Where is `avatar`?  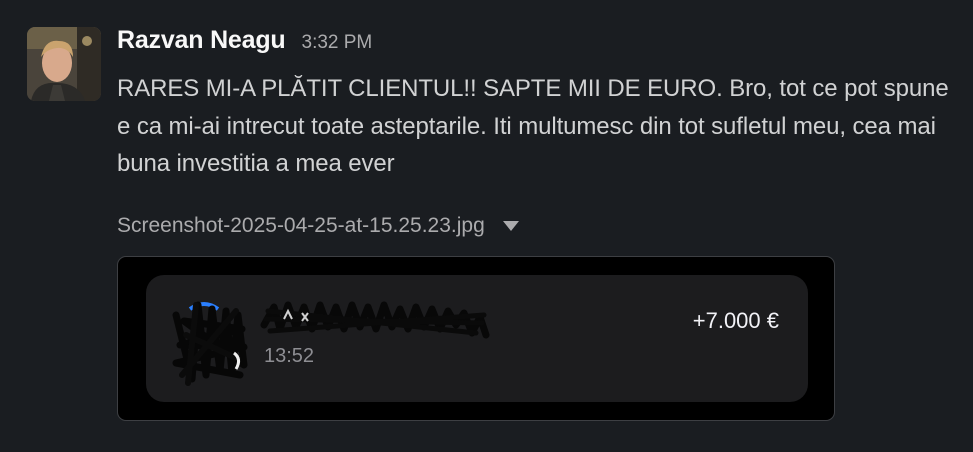
avatar is located at coordinates (64, 64).